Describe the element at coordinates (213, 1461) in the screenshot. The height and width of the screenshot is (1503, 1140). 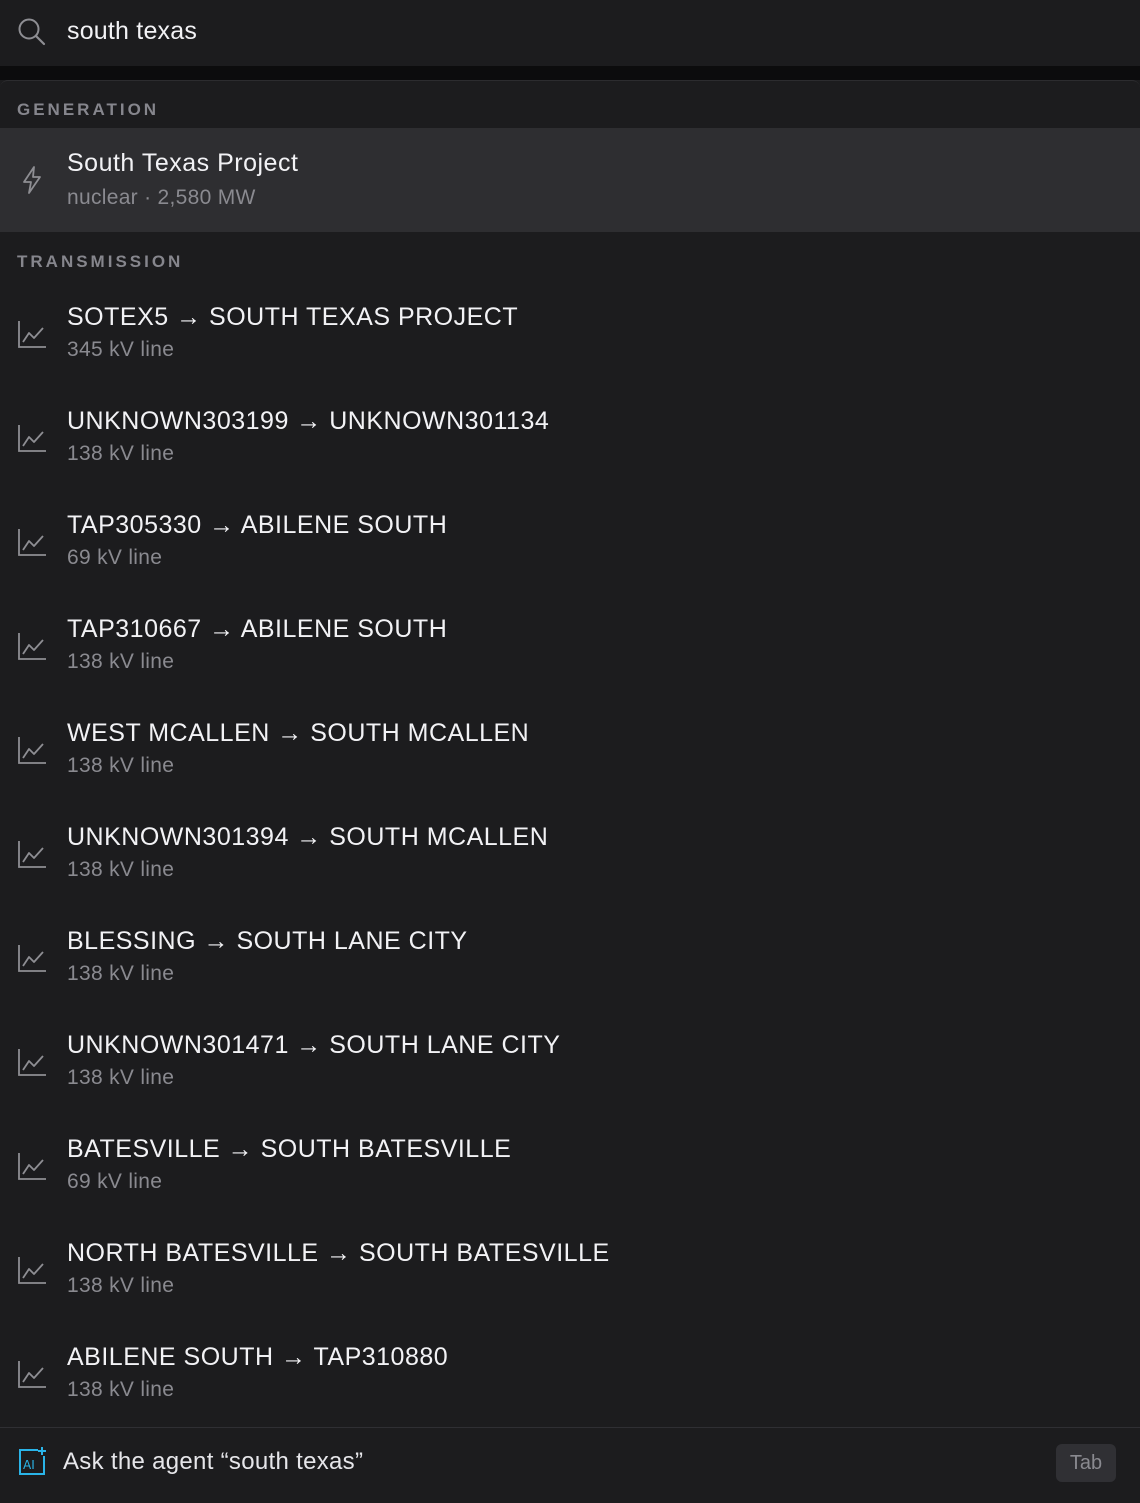
I see `ask-agent-label: Ask the agent “south texas”` at that location.